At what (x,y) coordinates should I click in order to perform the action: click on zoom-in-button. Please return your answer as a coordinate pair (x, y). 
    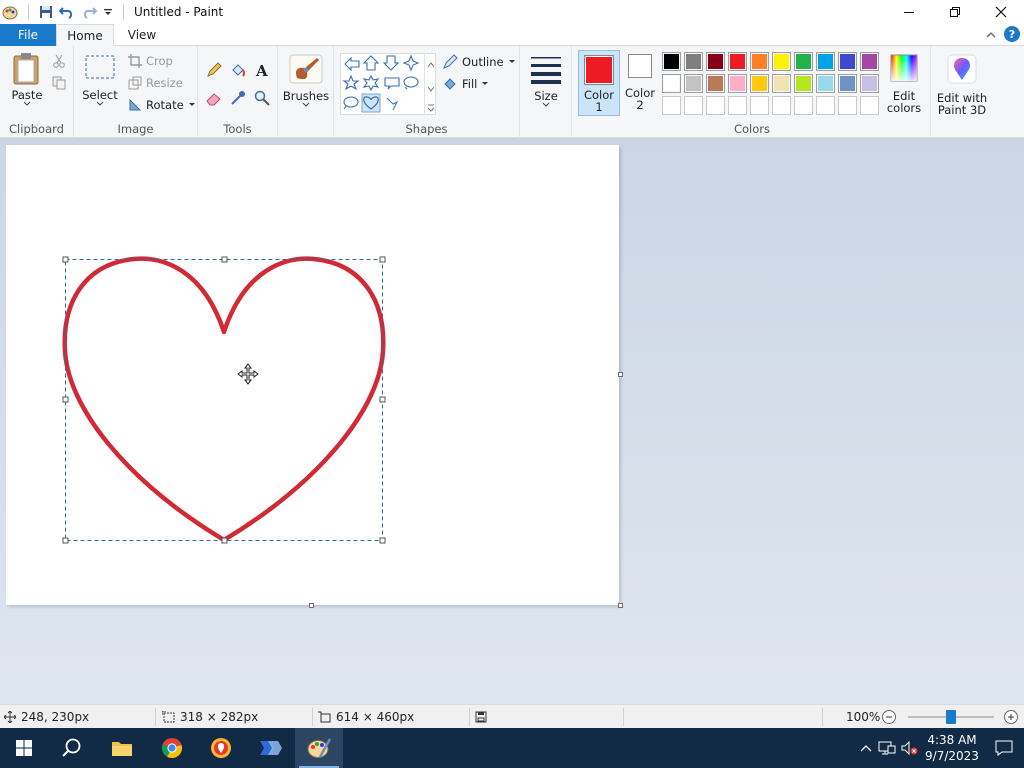
    Looking at the image, I should click on (1011, 717).